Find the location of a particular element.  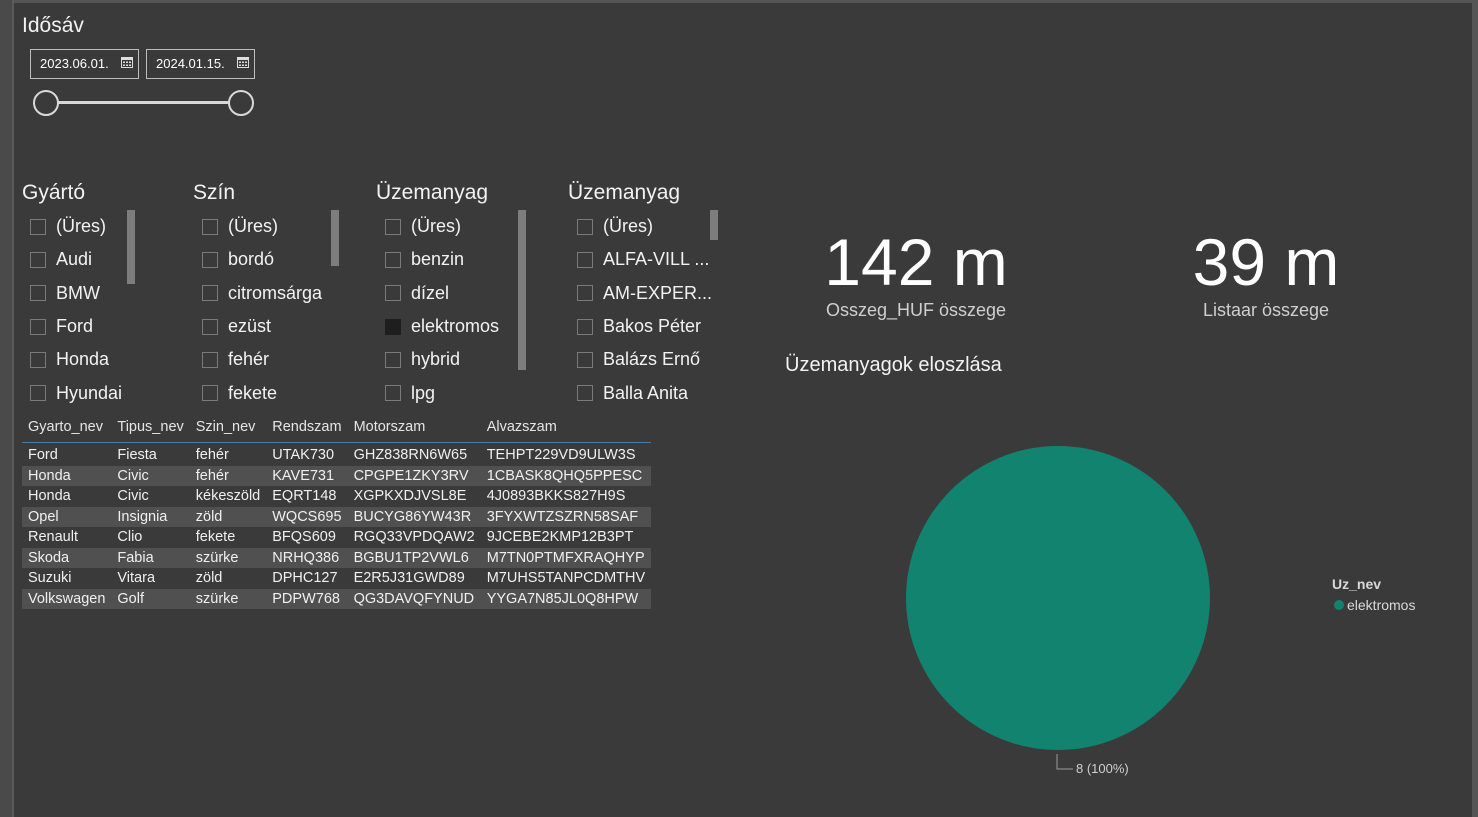

slicer-item: lpg is located at coordinates (446, 392).